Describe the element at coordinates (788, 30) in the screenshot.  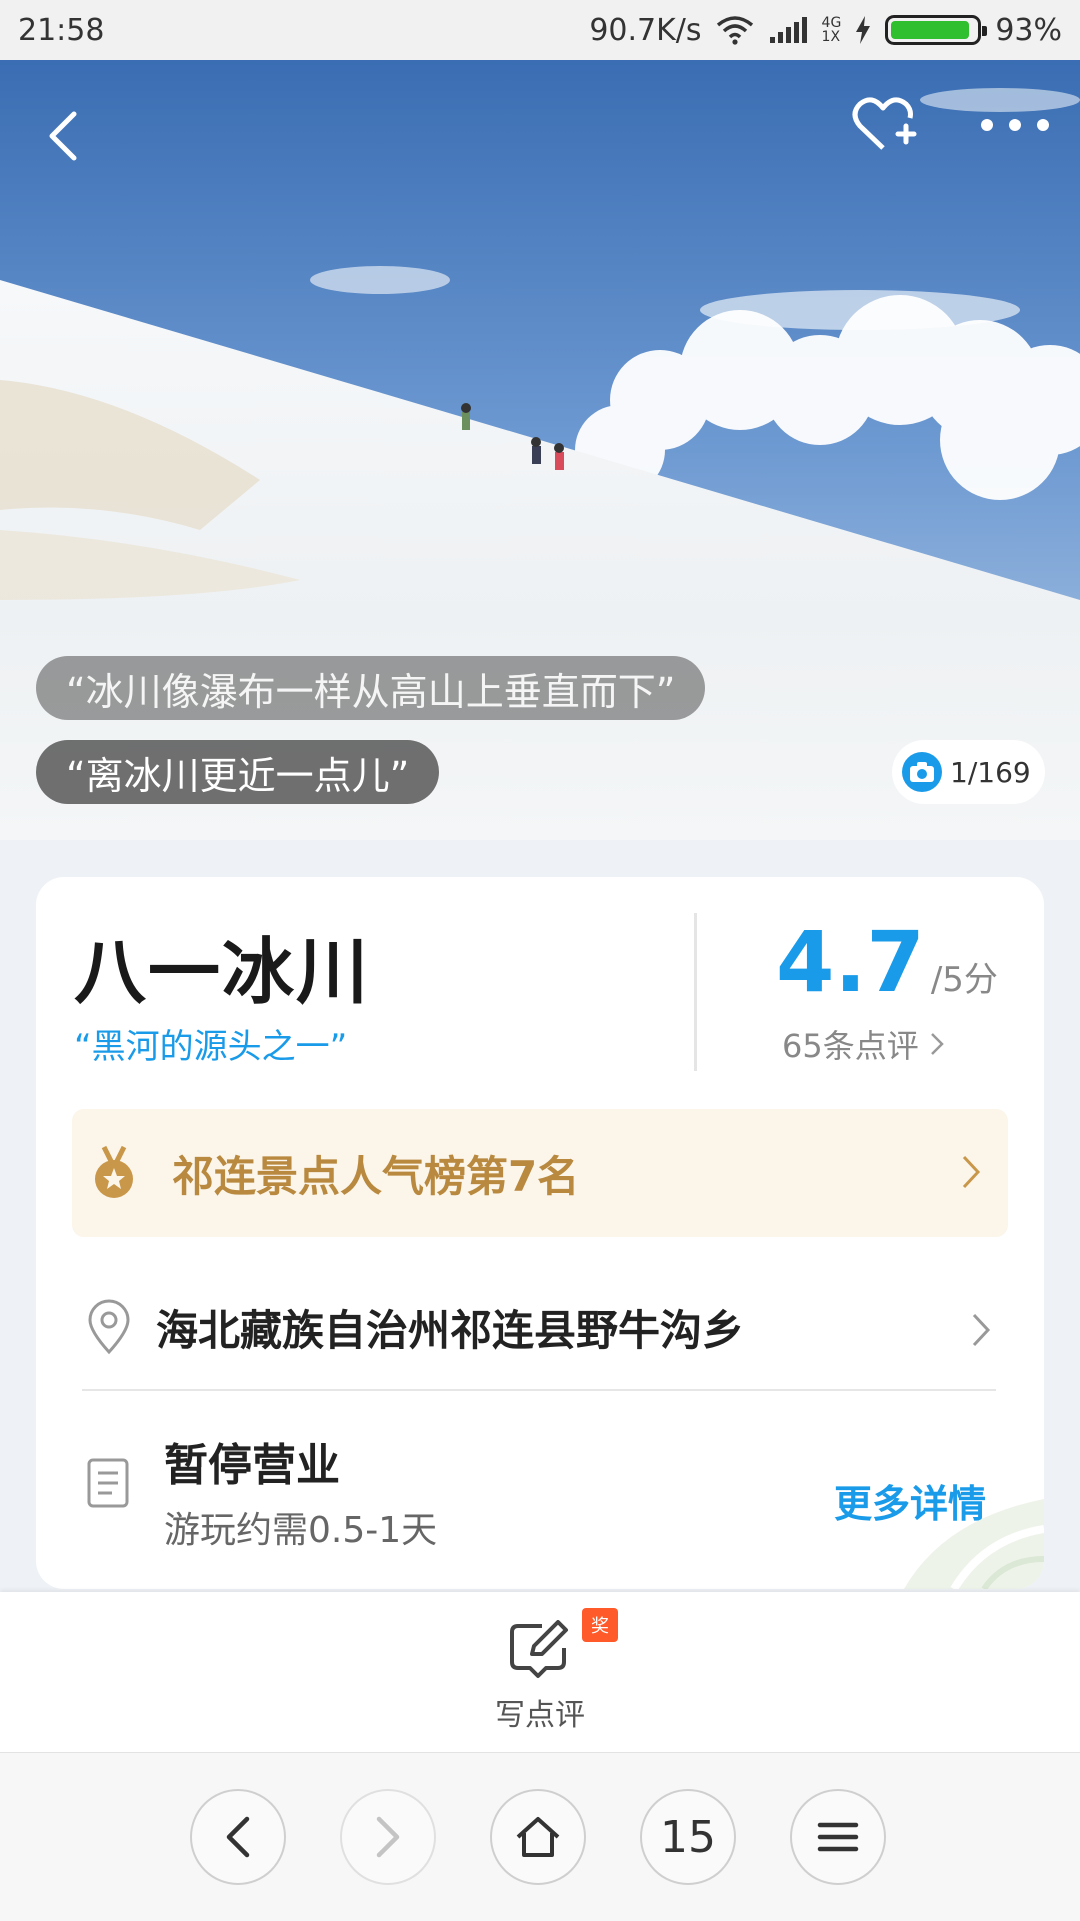
I see `signal-icon` at that location.